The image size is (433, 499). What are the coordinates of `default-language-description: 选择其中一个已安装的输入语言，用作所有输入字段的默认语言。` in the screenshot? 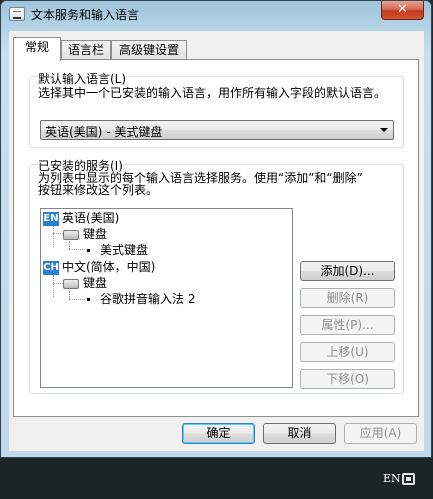 It's located at (212, 93).